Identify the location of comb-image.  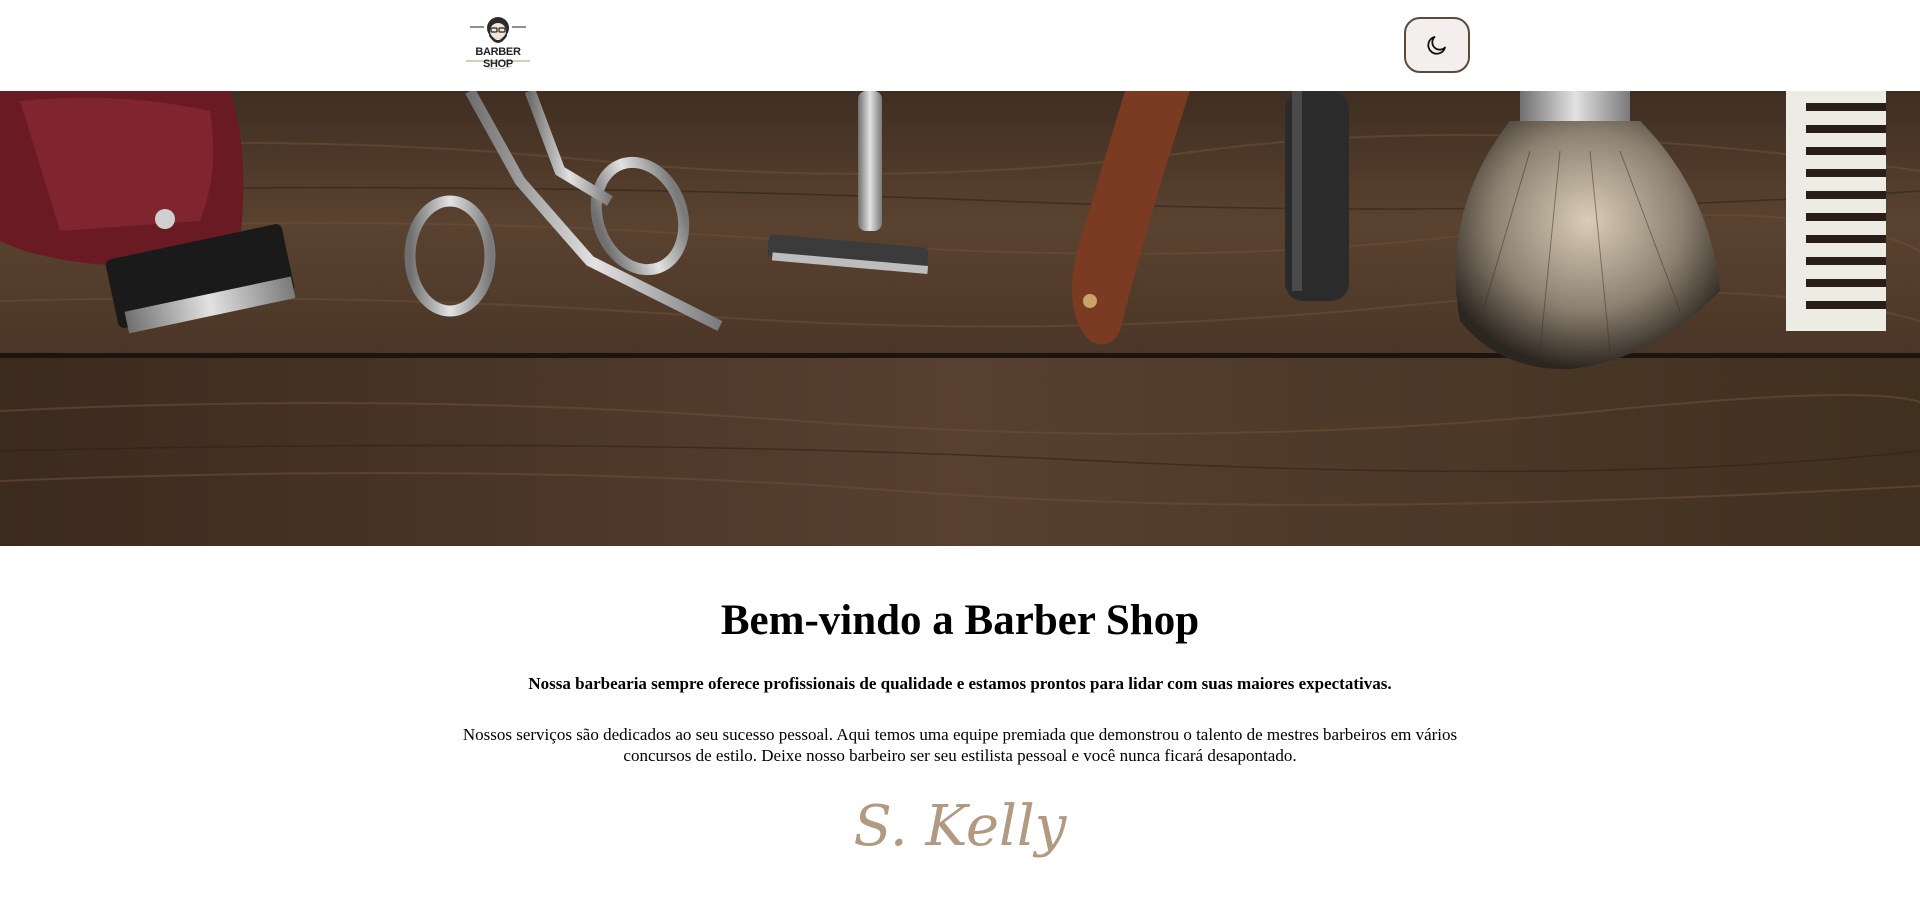
(1836, 211).